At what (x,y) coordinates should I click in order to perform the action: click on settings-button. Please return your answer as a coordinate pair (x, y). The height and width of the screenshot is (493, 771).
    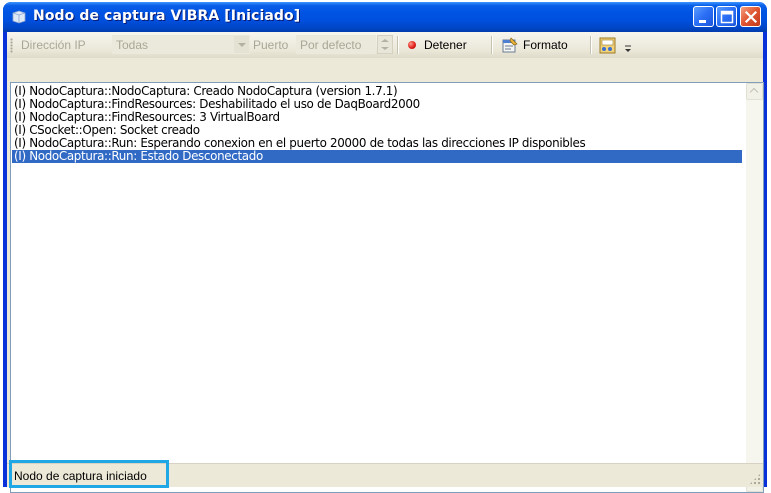
    Looking at the image, I should click on (607, 45).